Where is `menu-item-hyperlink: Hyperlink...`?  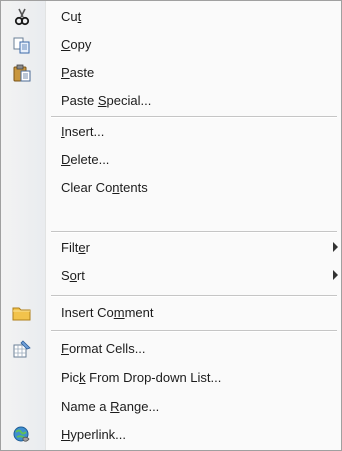 menu-item-hyperlink: Hyperlink... is located at coordinates (171, 435).